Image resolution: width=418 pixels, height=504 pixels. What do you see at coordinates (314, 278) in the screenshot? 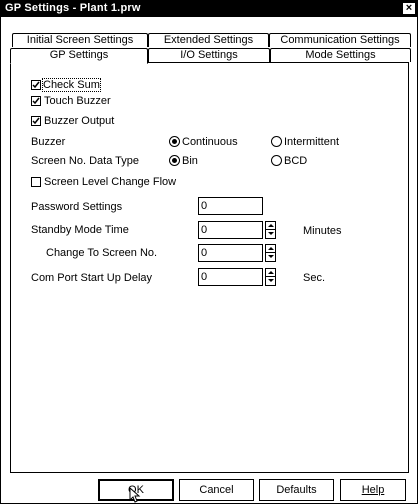
I see `com-port-delay-unit: Sec.` at bounding box center [314, 278].